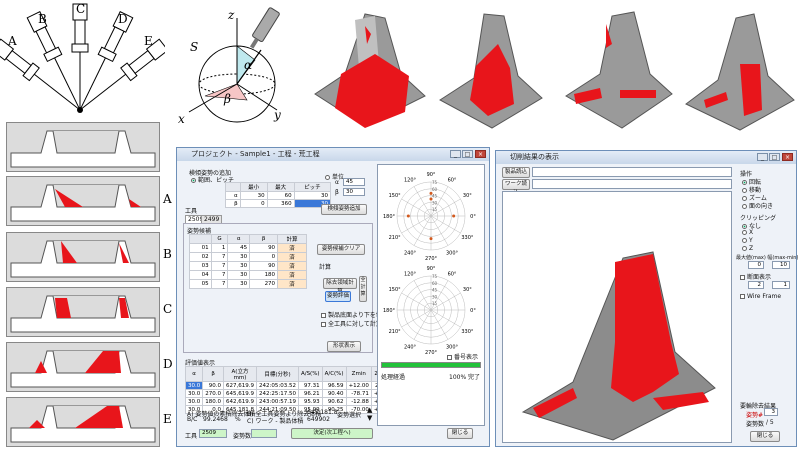 The width and height of the screenshot is (803, 455). What do you see at coordinates (431, 365) in the screenshot?
I see `progress-fill` at bounding box center [431, 365].